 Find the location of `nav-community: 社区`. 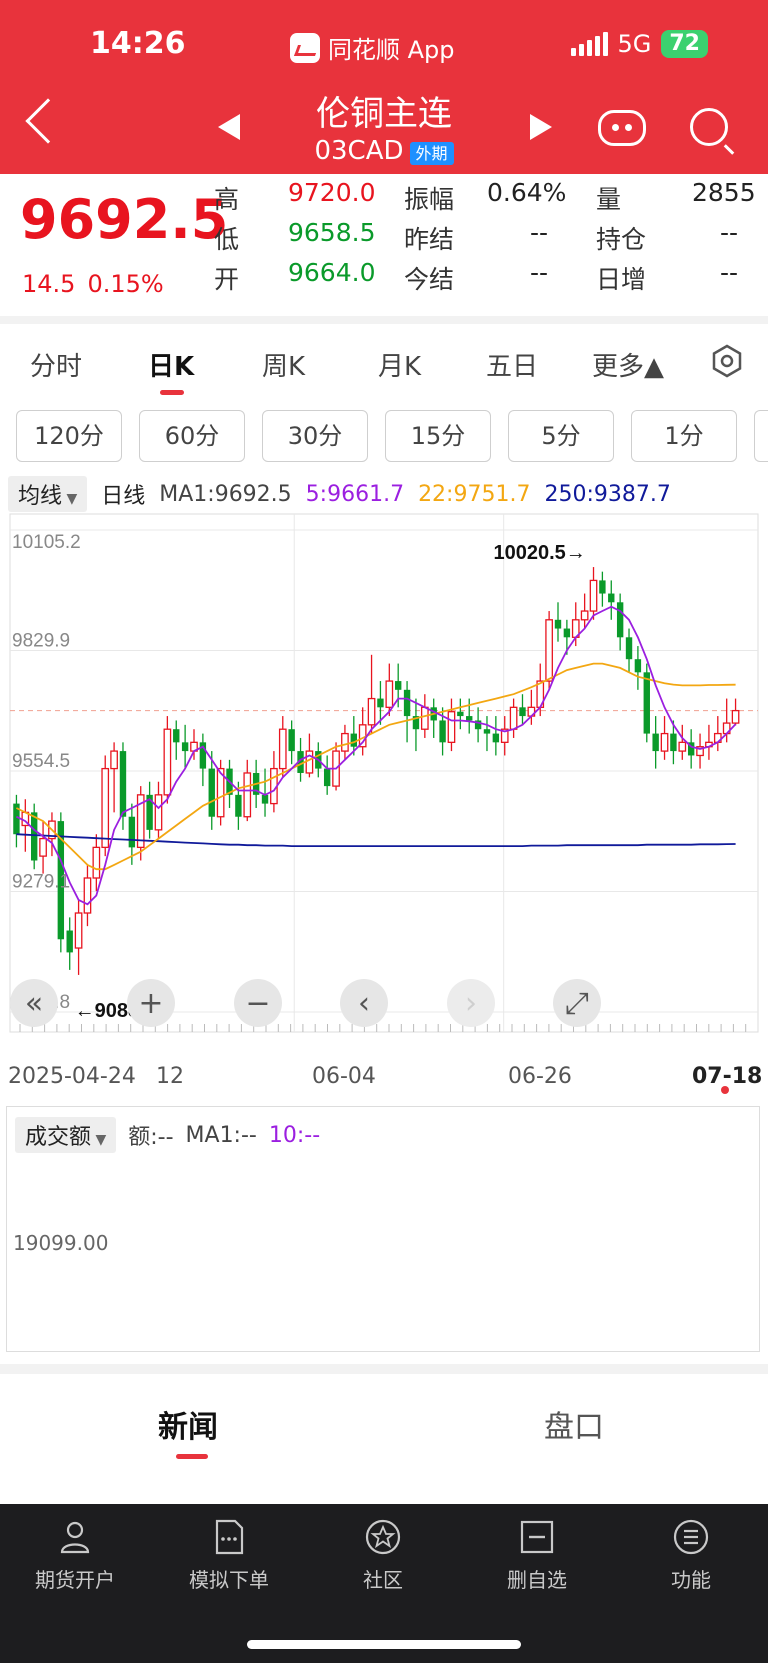

nav-community: 社区 is located at coordinates (383, 1555).